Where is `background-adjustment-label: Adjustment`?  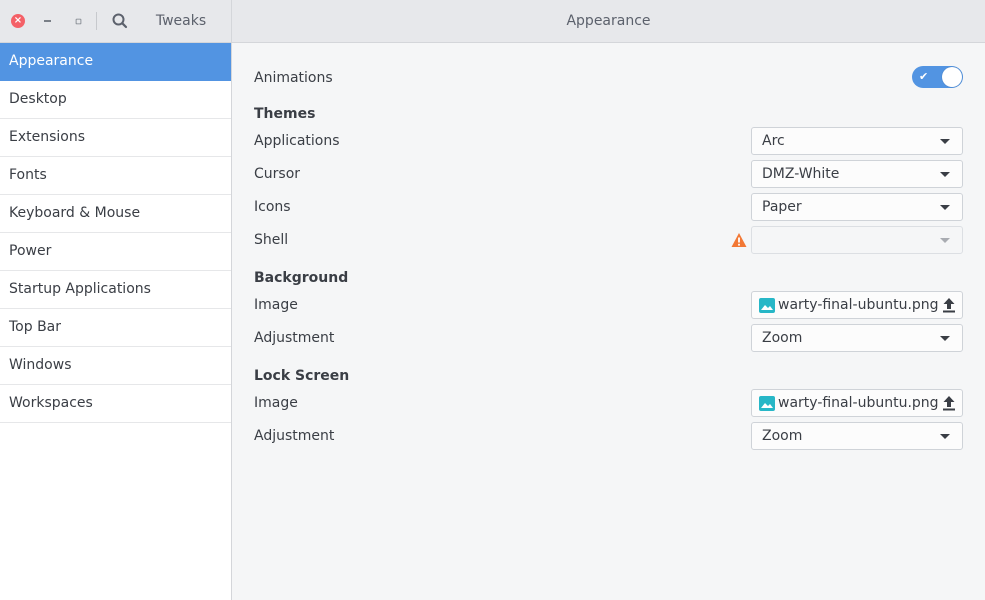 background-adjustment-label: Adjustment is located at coordinates (294, 338).